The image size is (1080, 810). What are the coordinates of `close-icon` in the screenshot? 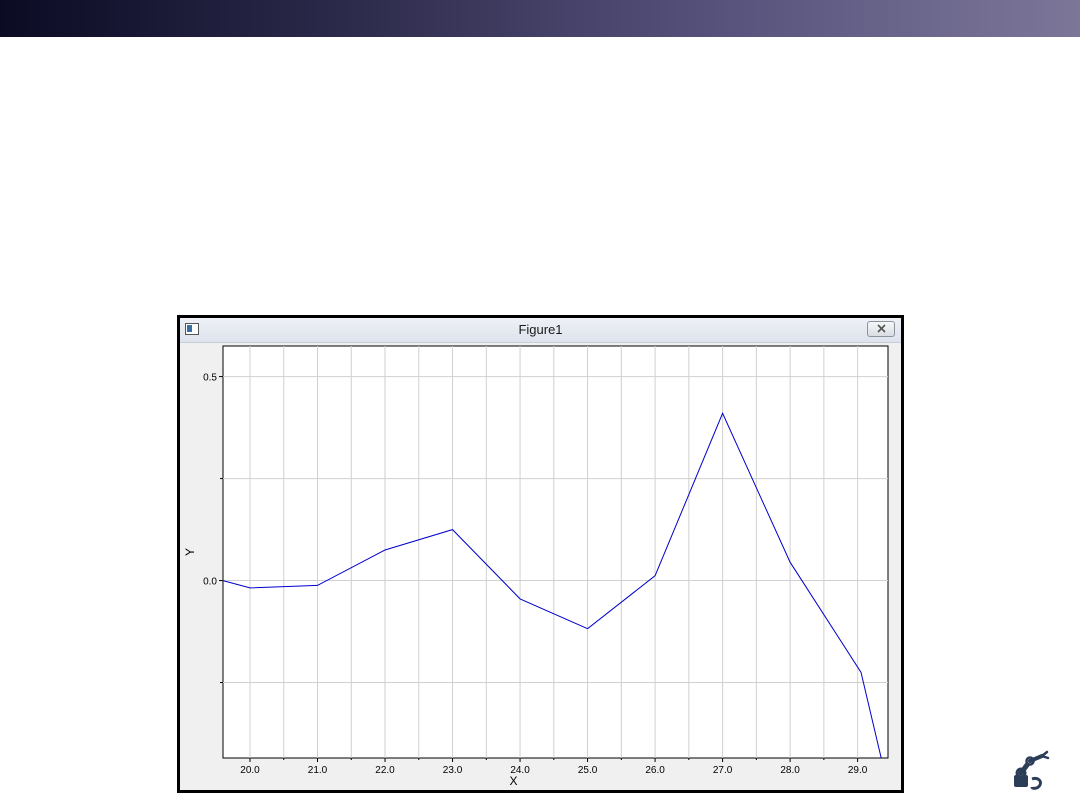 It's located at (881, 328).